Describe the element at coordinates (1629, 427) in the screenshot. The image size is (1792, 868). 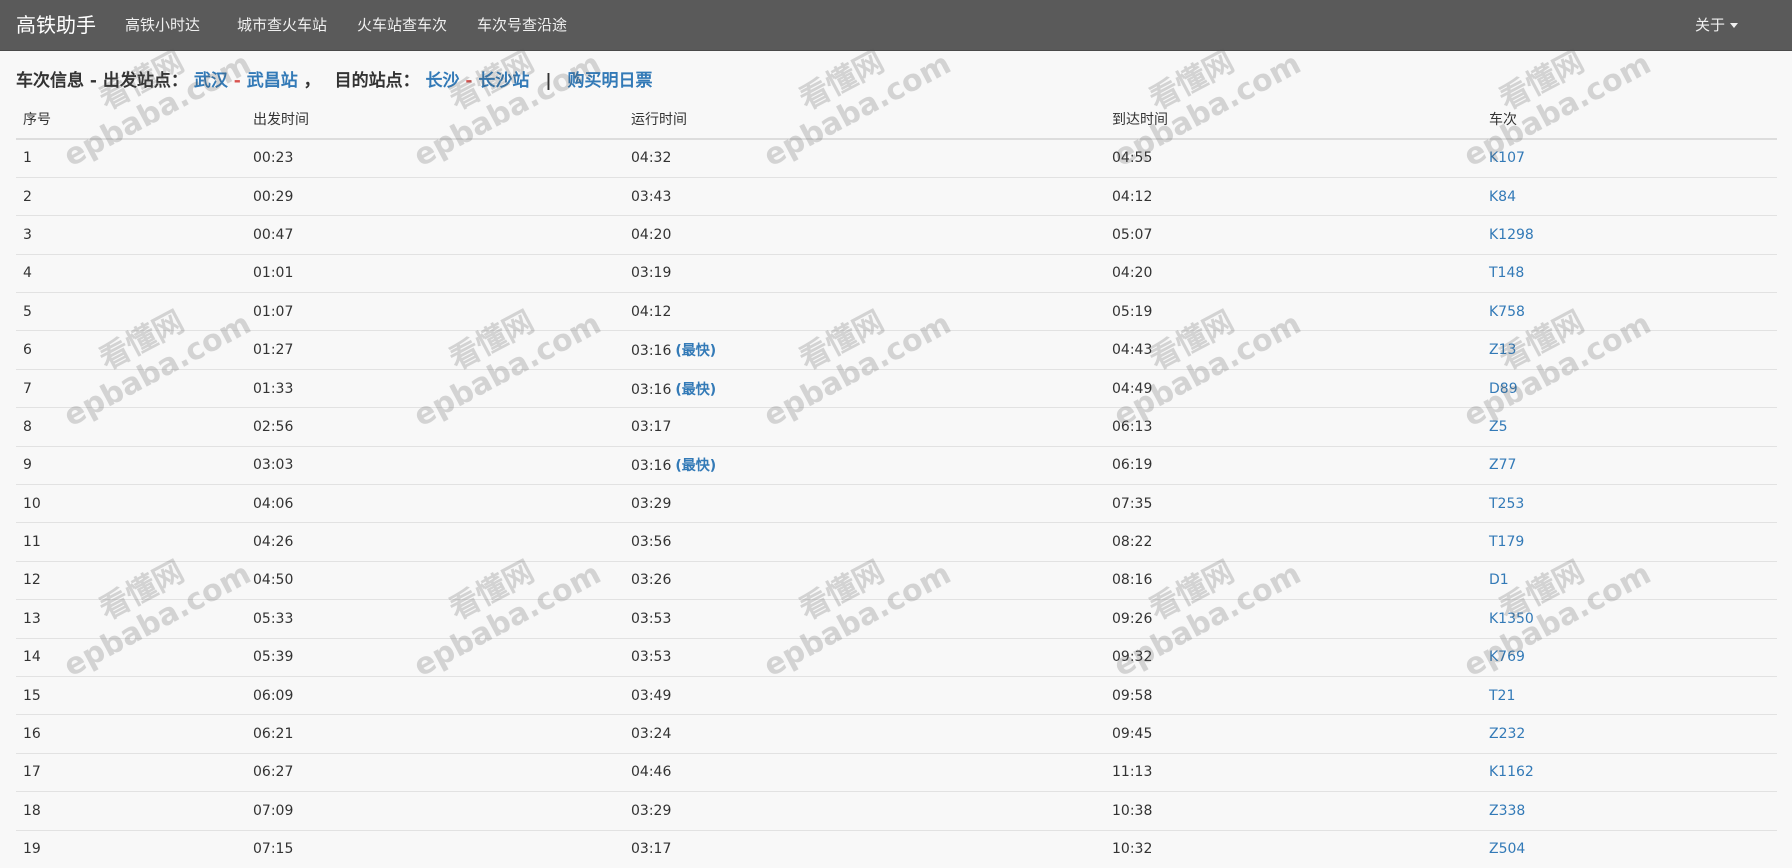
I see `cell-train-link: Z5` at that location.